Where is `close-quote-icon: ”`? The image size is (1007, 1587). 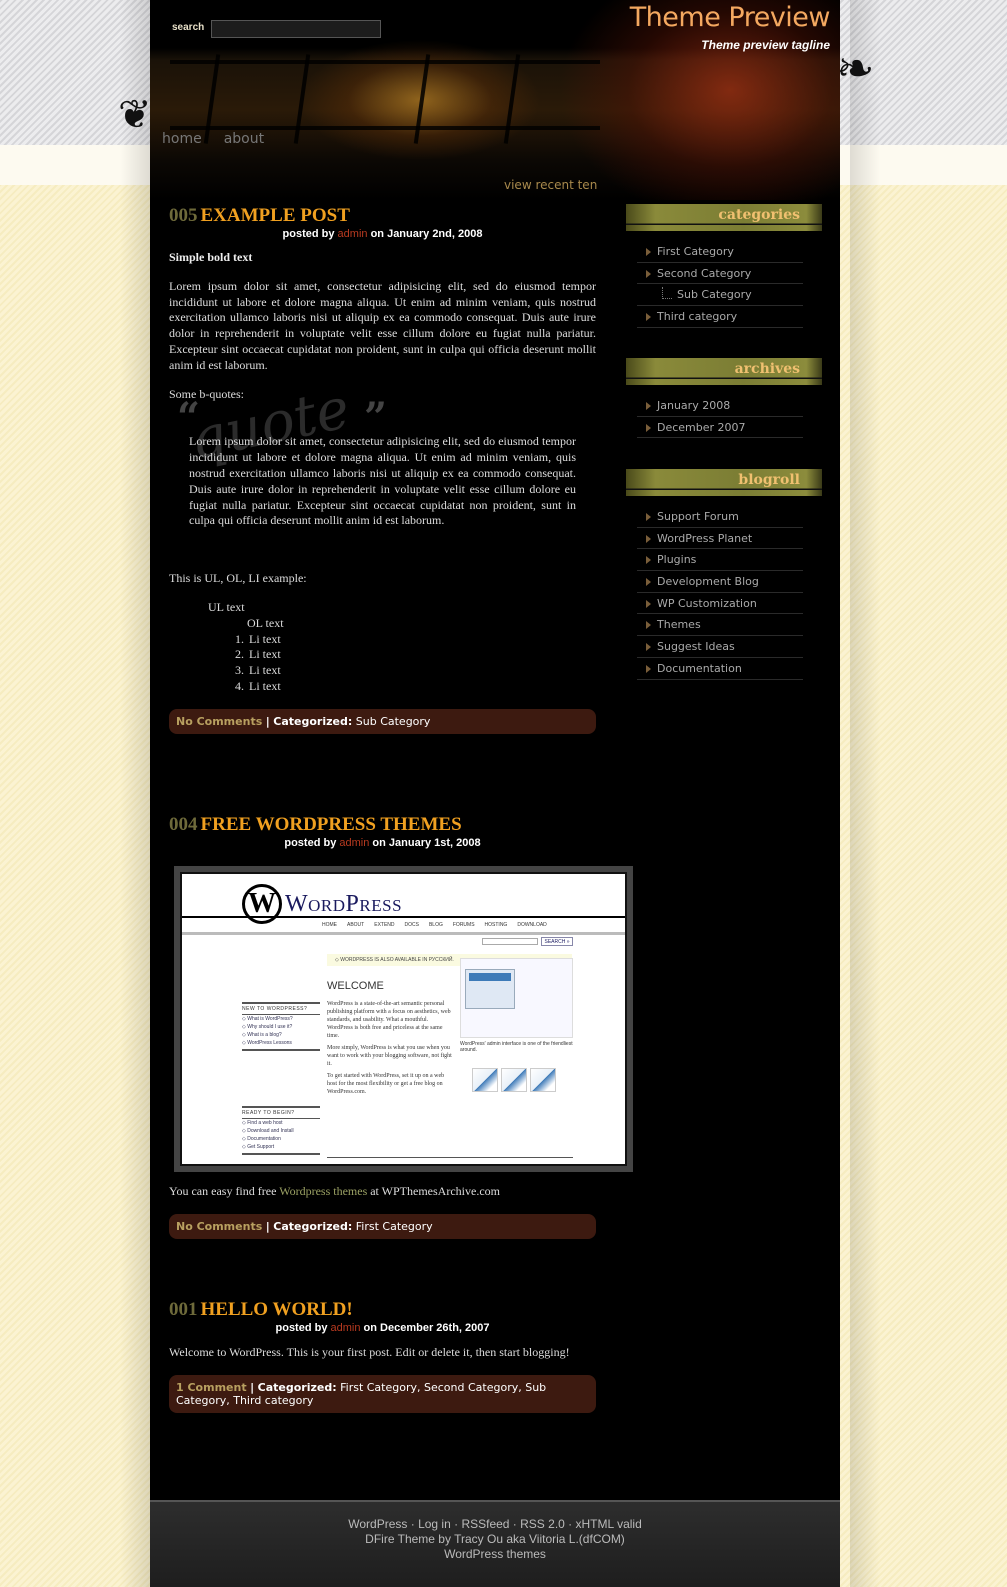
close-quote-icon: ” is located at coordinates (376, 418).